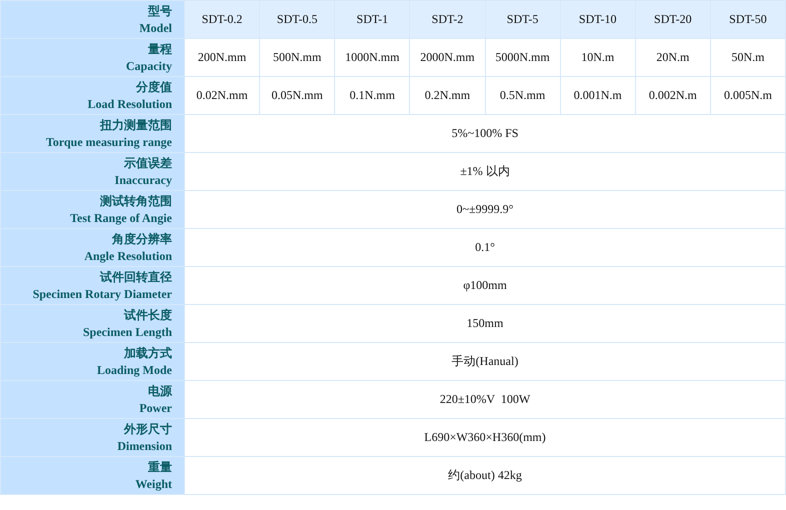 The image size is (786, 510). Describe the element at coordinates (155, 28) in the screenshot. I see `label-english: Model` at that location.